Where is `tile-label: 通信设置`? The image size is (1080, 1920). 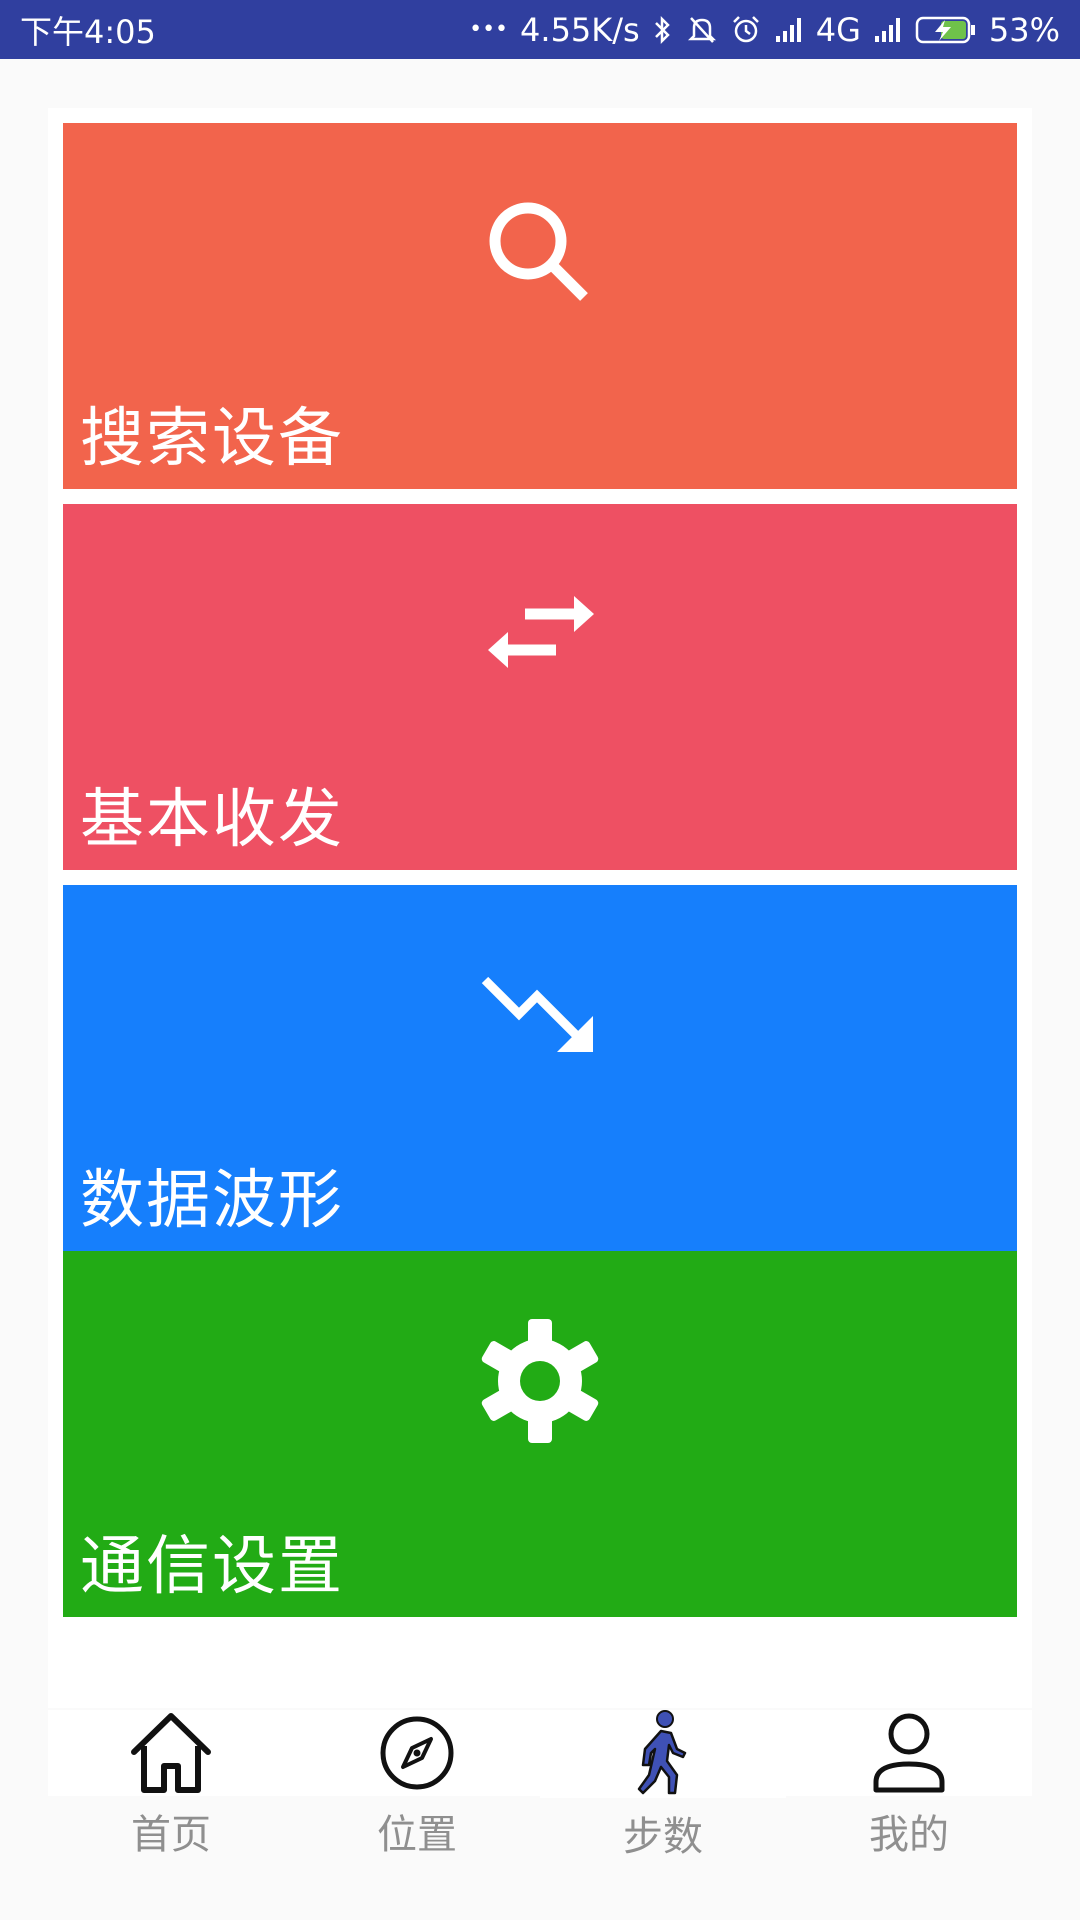
tile-label: 通信设置 is located at coordinates (212, 1567).